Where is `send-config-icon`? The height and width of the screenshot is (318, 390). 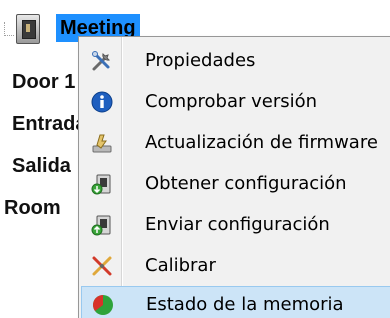 send-config-icon is located at coordinates (102, 225).